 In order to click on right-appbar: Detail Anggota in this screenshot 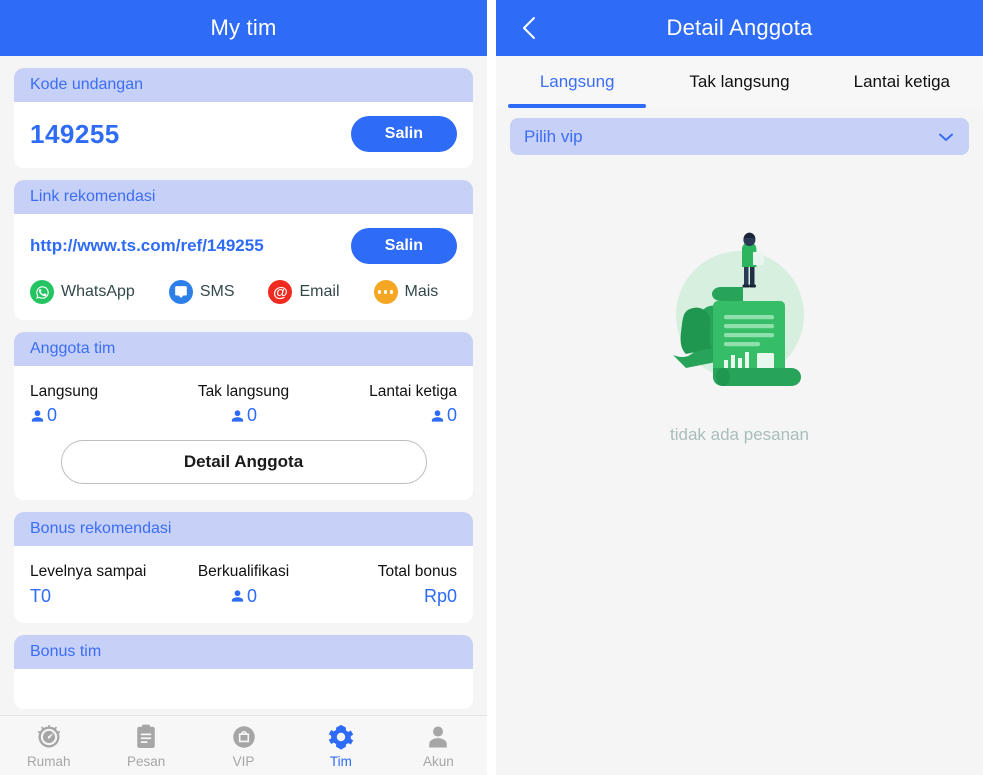, I will do `click(739, 28)`.